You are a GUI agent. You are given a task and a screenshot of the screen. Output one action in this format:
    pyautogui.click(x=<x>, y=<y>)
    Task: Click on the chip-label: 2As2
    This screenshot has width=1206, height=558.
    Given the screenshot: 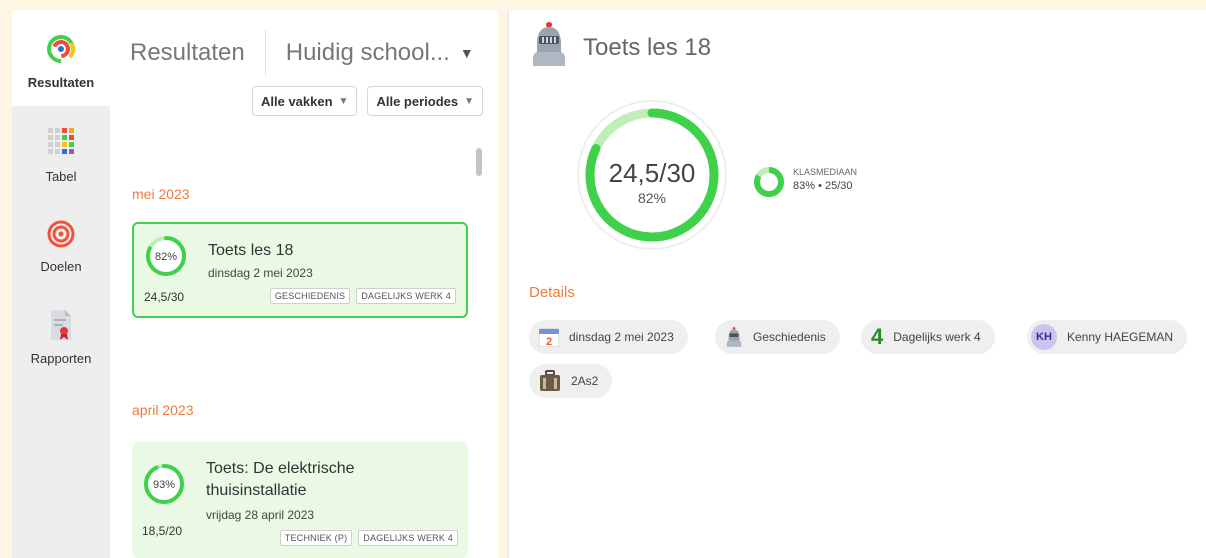 What is the action you would take?
    pyautogui.click(x=585, y=381)
    